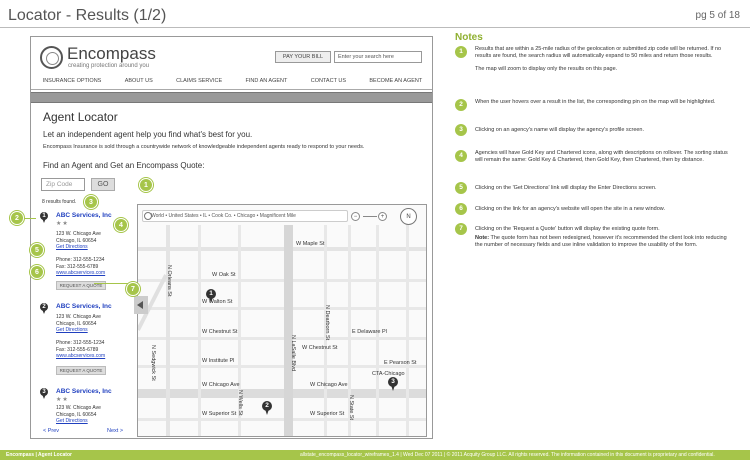 This screenshot has height=460, width=750. Describe the element at coordinates (219, 414) in the screenshot. I see `street-label: W Superior St` at that location.